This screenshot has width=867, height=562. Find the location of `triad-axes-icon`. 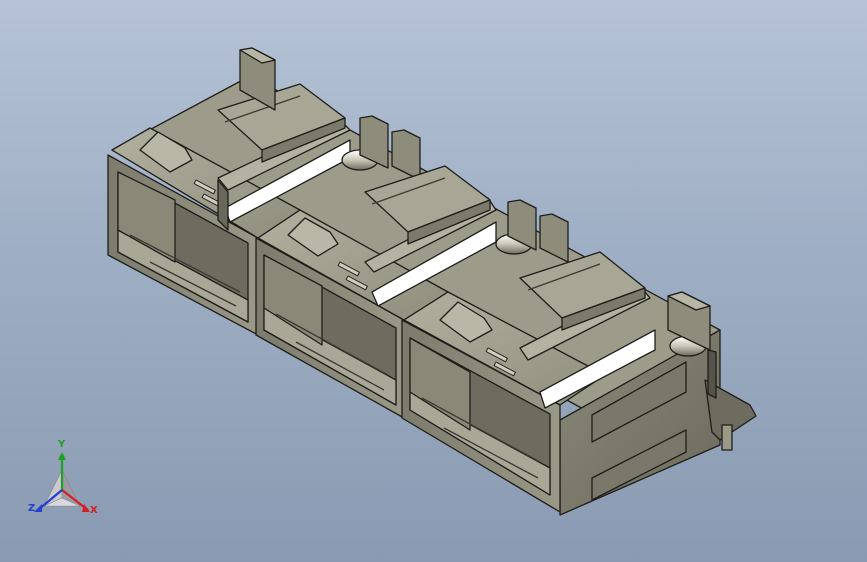

triad-axes-icon is located at coordinates (62, 482).